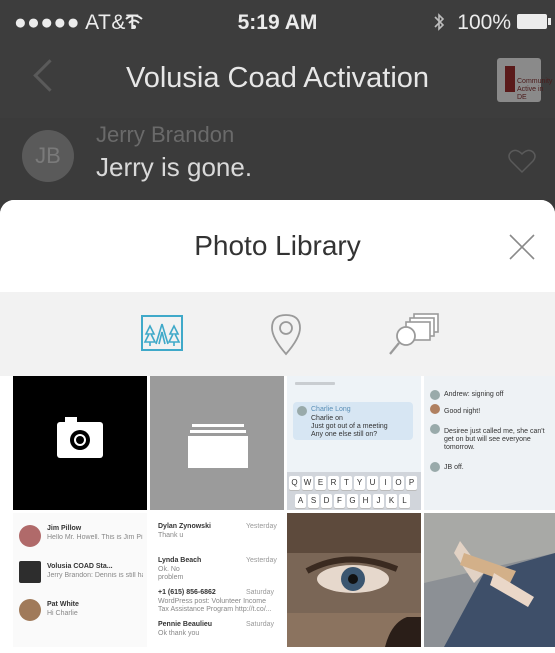 Image resolution: width=555 pixels, height=653 pixels. Describe the element at coordinates (64, 528) in the screenshot. I see `thumb-text: Jim Pillow` at that location.